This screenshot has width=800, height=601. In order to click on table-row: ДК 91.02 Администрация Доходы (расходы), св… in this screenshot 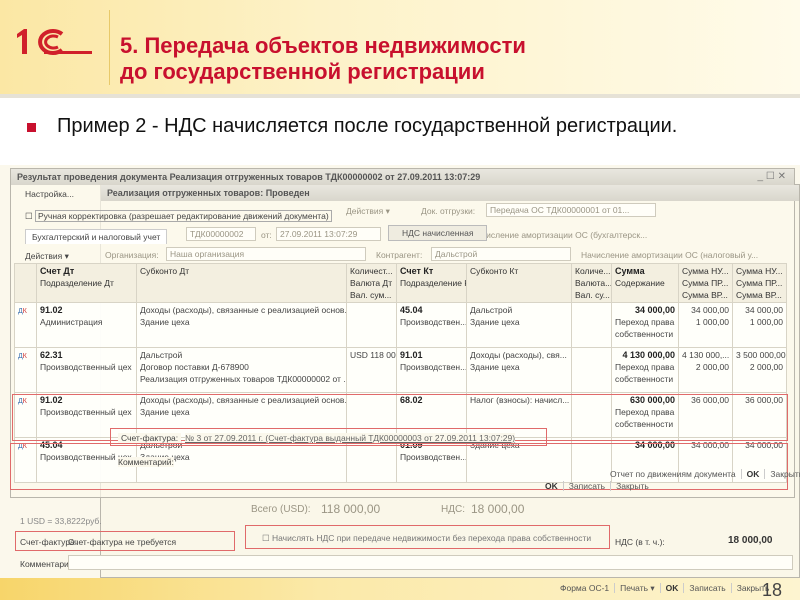, I will do `click(400, 325)`.